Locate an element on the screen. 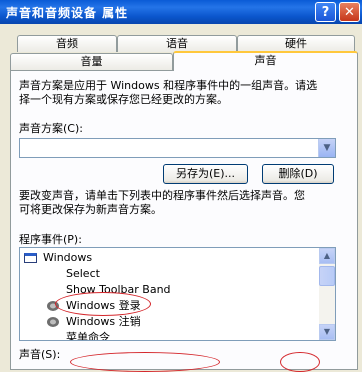 The width and height of the screenshot is (362, 372). tab-sounds-label: 声音 is located at coordinates (265, 60).